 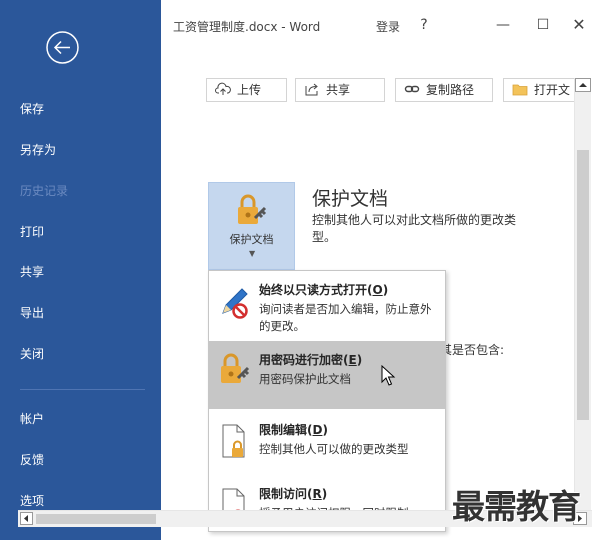 What do you see at coordinates (305, 379) in the screenshot?
I see `menu-item-description: 用密码保护此文档` at bounding box center [305, 379].